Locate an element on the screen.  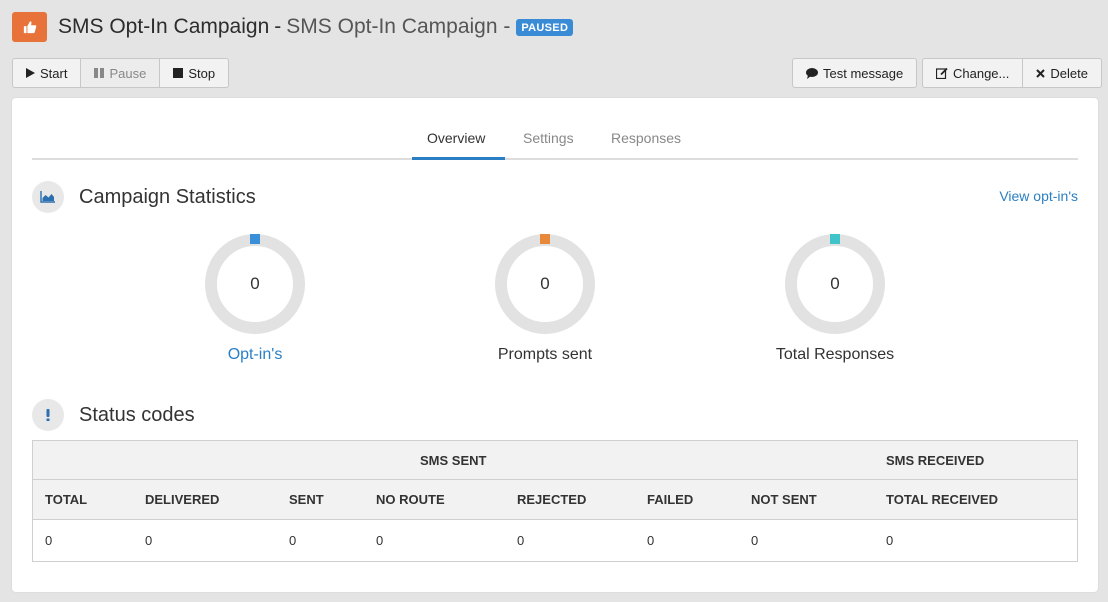
delete-button: Delete is located at coordinates (1062, 73).